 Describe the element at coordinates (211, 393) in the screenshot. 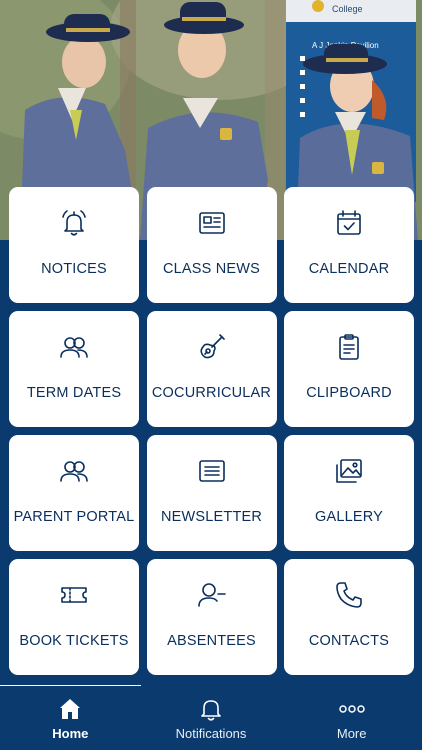

I see `tile-label: COCURRICULAR` at that location.